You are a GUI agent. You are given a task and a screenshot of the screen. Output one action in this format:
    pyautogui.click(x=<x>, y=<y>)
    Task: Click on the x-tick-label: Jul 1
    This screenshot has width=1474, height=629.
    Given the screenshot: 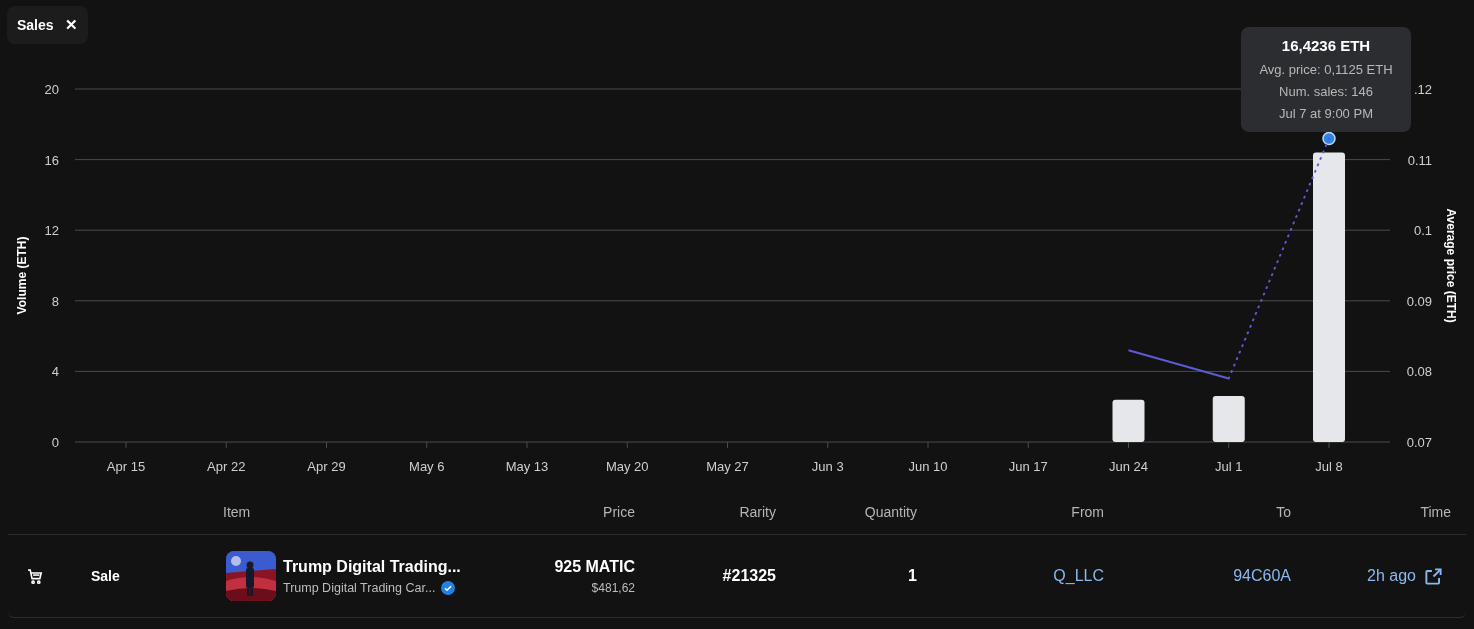 What is the action you would take?
    pyautogui.click(x=1229, y=466)
    